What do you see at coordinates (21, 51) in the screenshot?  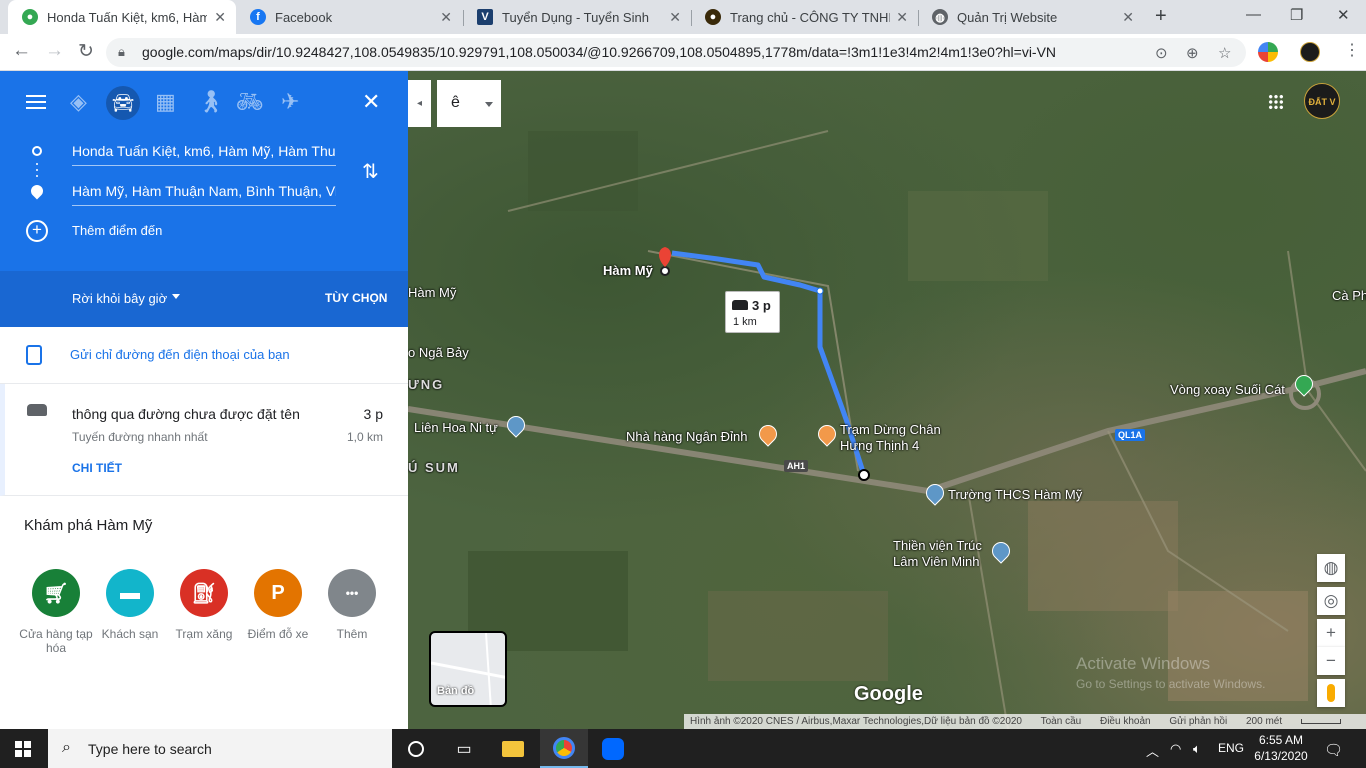 I see `back-icon: ←` at bounding box center [21, 51].